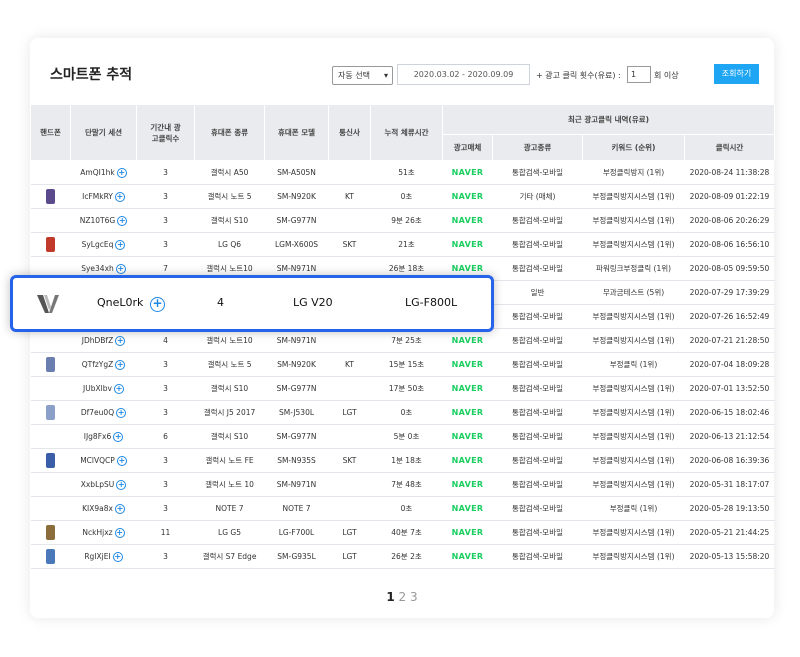 The height and width of the screenshot is (657, 800). What do you see at coordinates (229, 196) in the screenshot?
I see `phone-type-cell: 갤럭시 노트 5` at bounding box center [229, 196].